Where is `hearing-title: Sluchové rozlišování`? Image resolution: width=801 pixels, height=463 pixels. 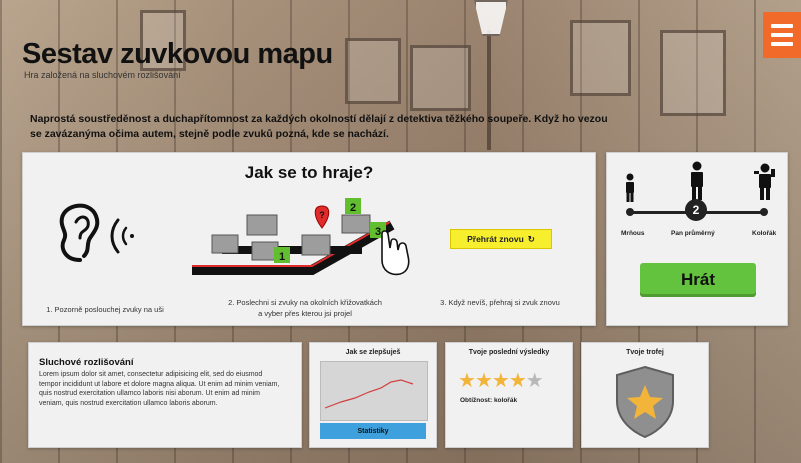
hearing-title: Sluchové rozlišování is located at coordinates (86, 362).